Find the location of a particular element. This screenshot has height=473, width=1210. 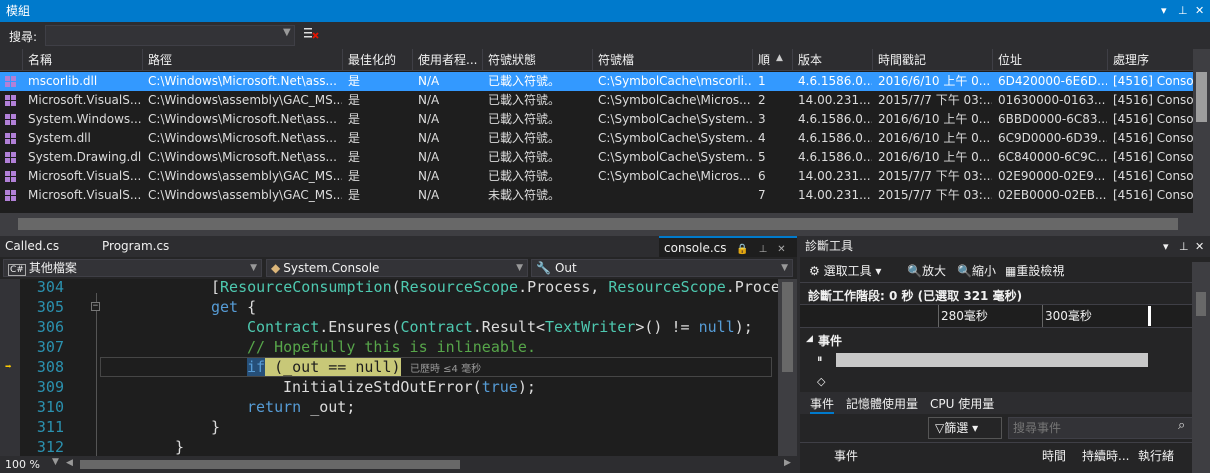

select-tool-button: ⚙ 選取工具 ▾ is located at coordinates (845, 270).